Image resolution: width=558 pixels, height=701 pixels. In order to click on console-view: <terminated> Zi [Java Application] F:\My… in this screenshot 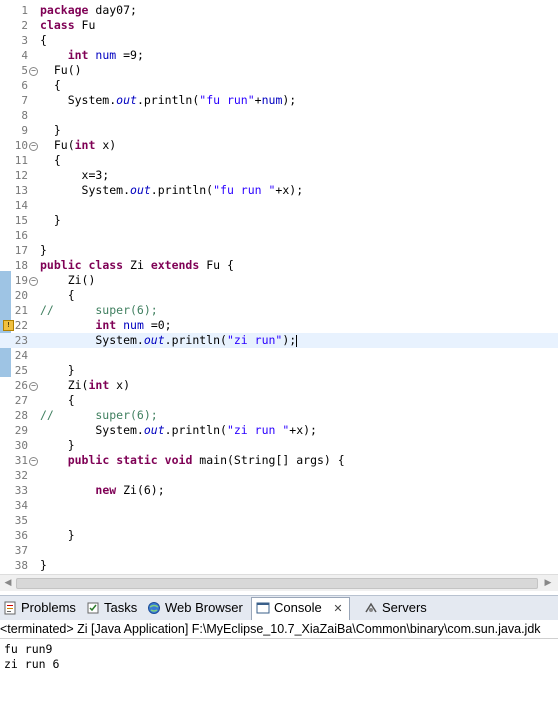, I will do `click(279, 660)`.